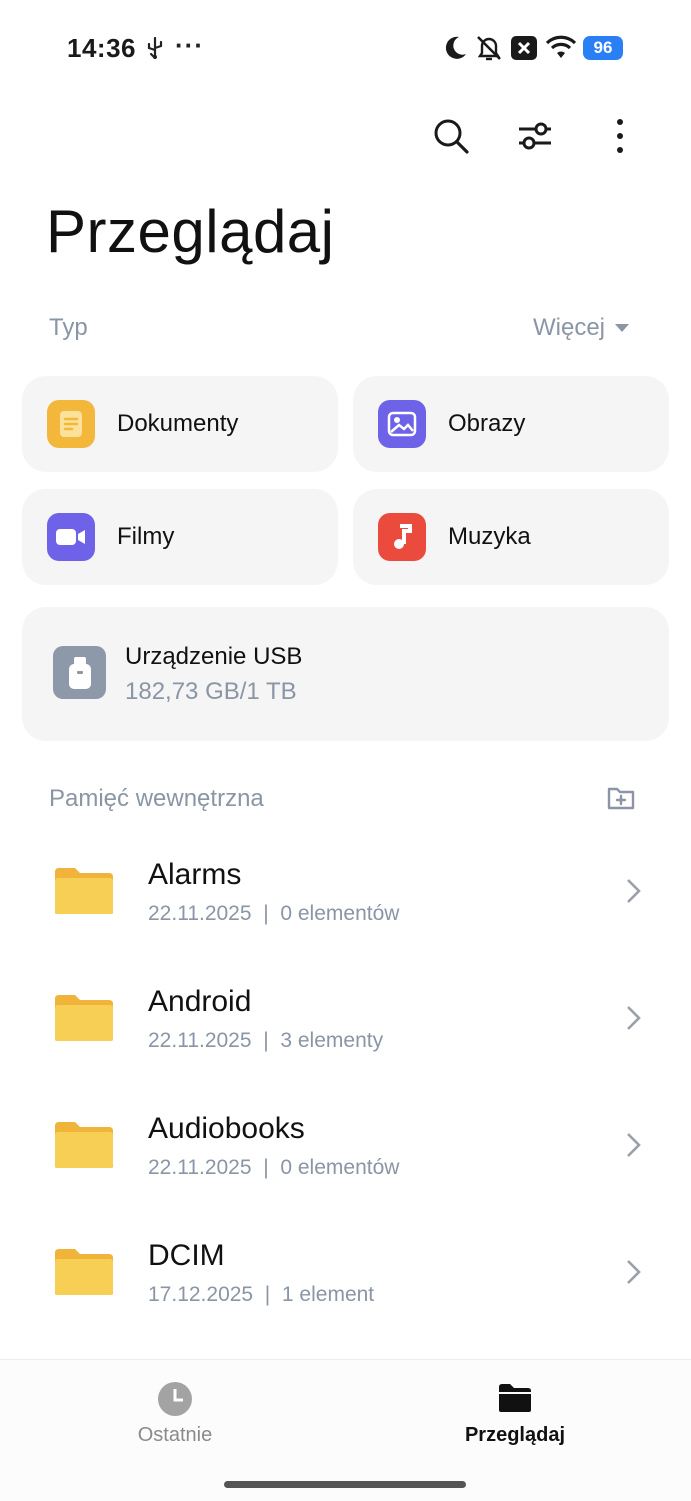 This screenshot has width=691, height=1501. Describe the element at coordinates (200, 1001) in the screenshot. I see `folder-name: Android` at that location.